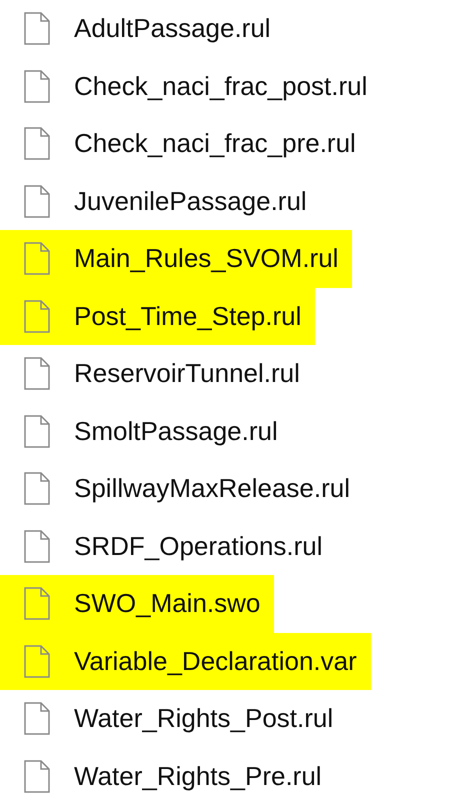 The width and height of the screenshot is (451, 794). I want to click on file-name: SpillwayMaxRelease.rul, so click(212, 489).